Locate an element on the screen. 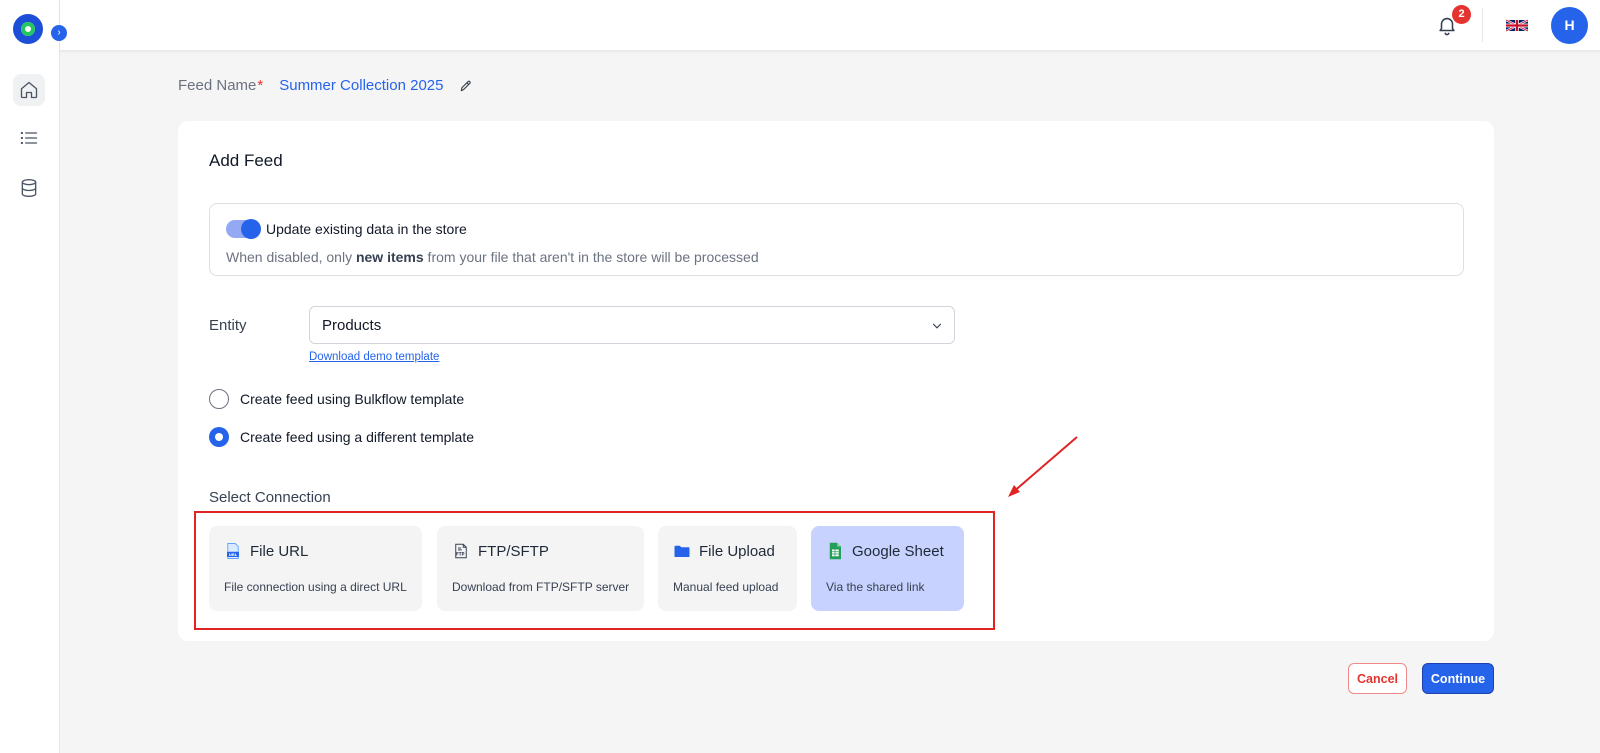  database-icon is located at coordinates (29, 188).